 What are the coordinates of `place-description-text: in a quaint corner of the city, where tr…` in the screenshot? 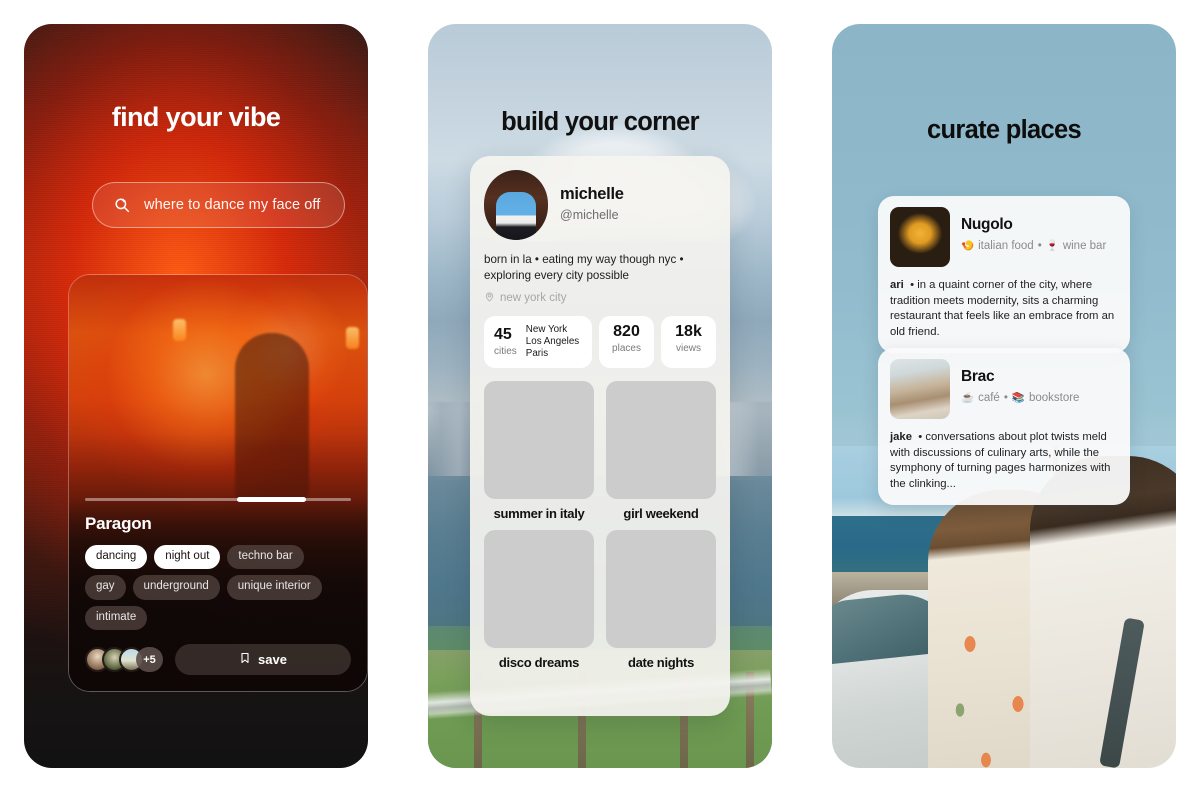 It's located at (1002, 308).